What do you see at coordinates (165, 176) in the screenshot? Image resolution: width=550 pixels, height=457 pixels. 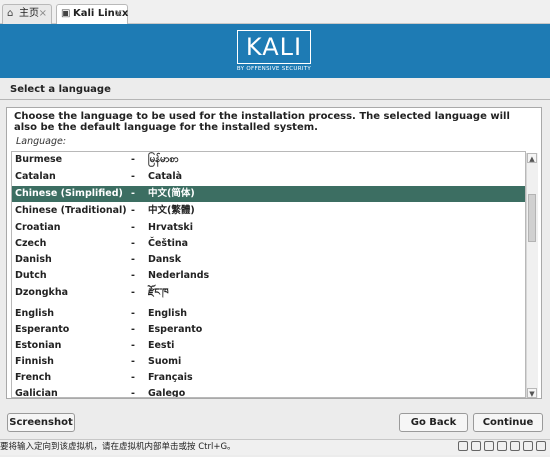 I see `language-native-name: Català` at bounding box center [165, 176].